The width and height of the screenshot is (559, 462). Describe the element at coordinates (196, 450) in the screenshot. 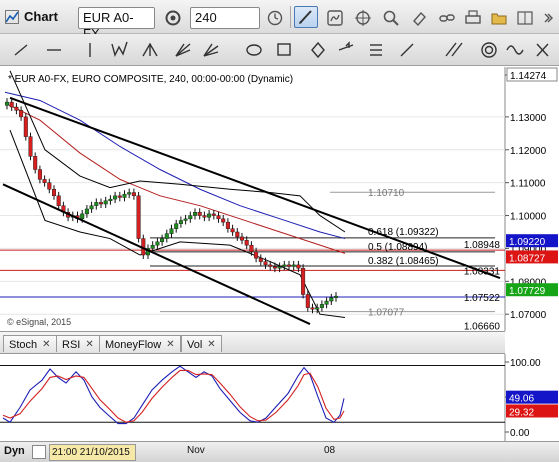

I see `x-label-nov: Nov` at that location.